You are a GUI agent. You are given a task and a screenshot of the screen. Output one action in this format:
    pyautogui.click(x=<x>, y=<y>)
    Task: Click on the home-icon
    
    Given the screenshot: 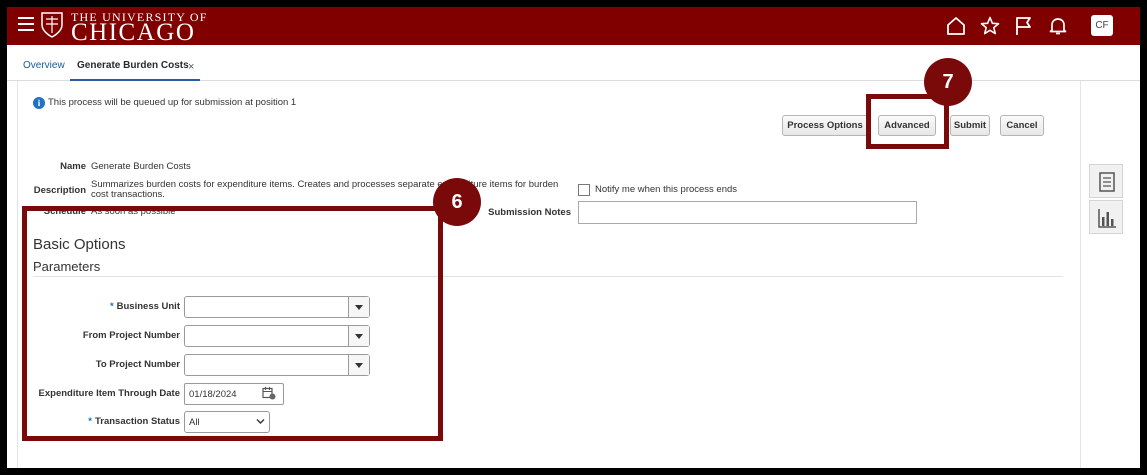 What is the action you would take?
    pyautogui.click(x=956, y=26)
    